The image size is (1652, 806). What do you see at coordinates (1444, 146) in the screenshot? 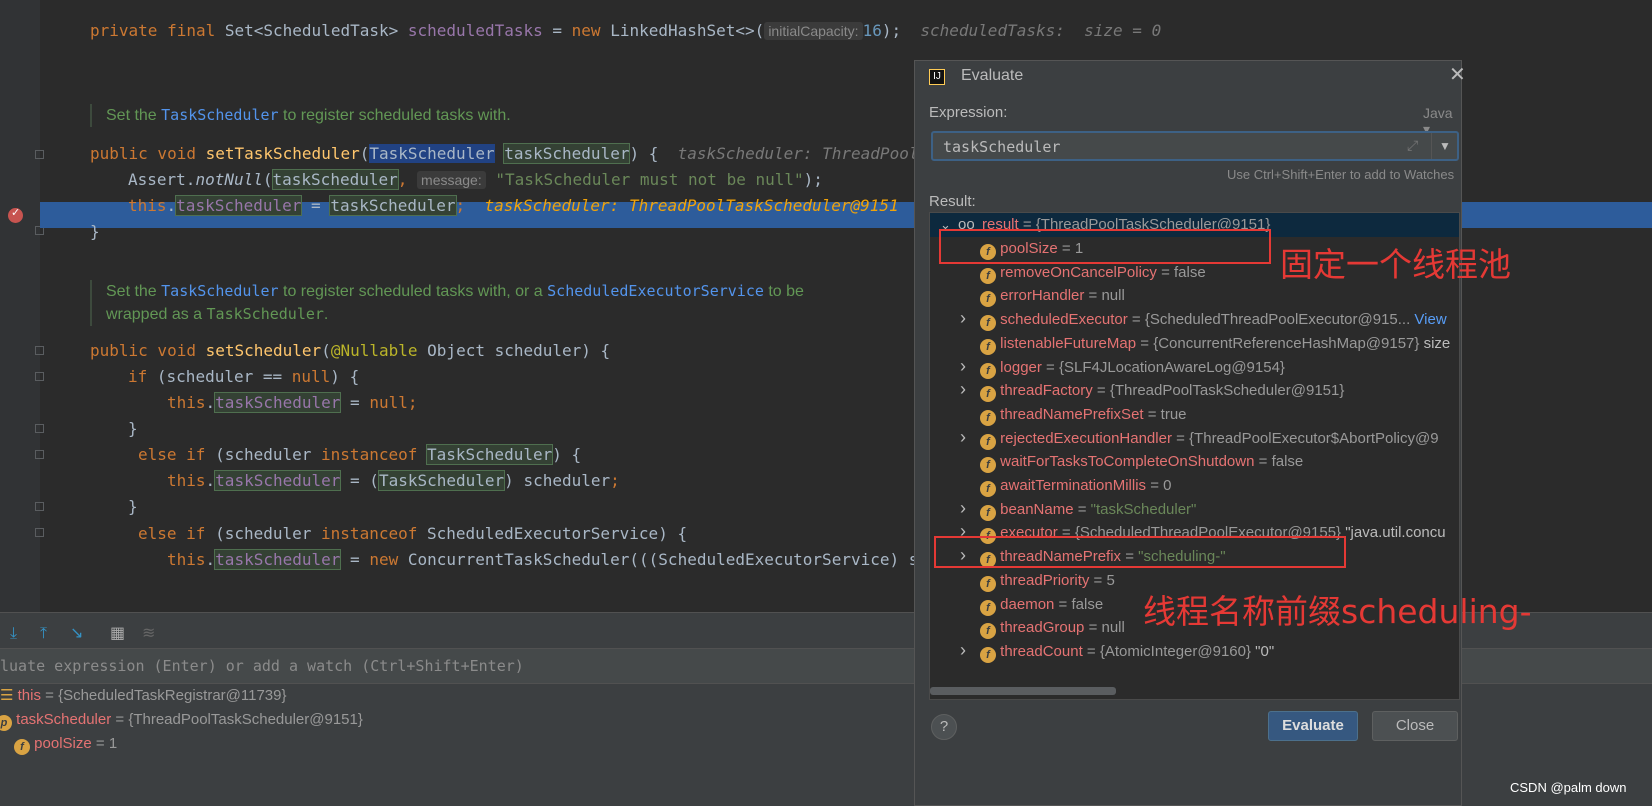
I see `history-dropdown-icon: ▼` at bounding box center [1444, 146].